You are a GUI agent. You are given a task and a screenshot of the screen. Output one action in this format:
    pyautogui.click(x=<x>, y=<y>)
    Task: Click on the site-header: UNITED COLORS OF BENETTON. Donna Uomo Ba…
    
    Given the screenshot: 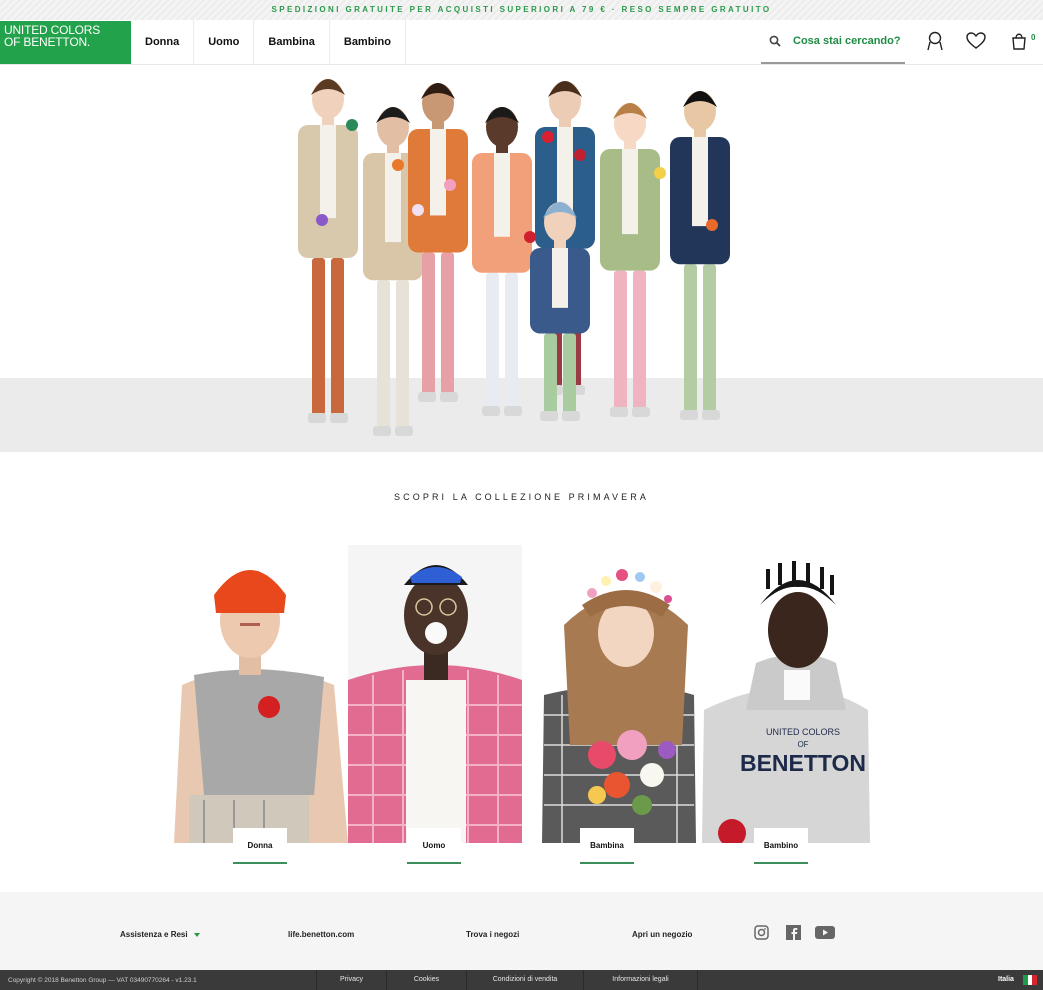 What is the action you would take?
    pyautogui.click(x=521, y=42)
    